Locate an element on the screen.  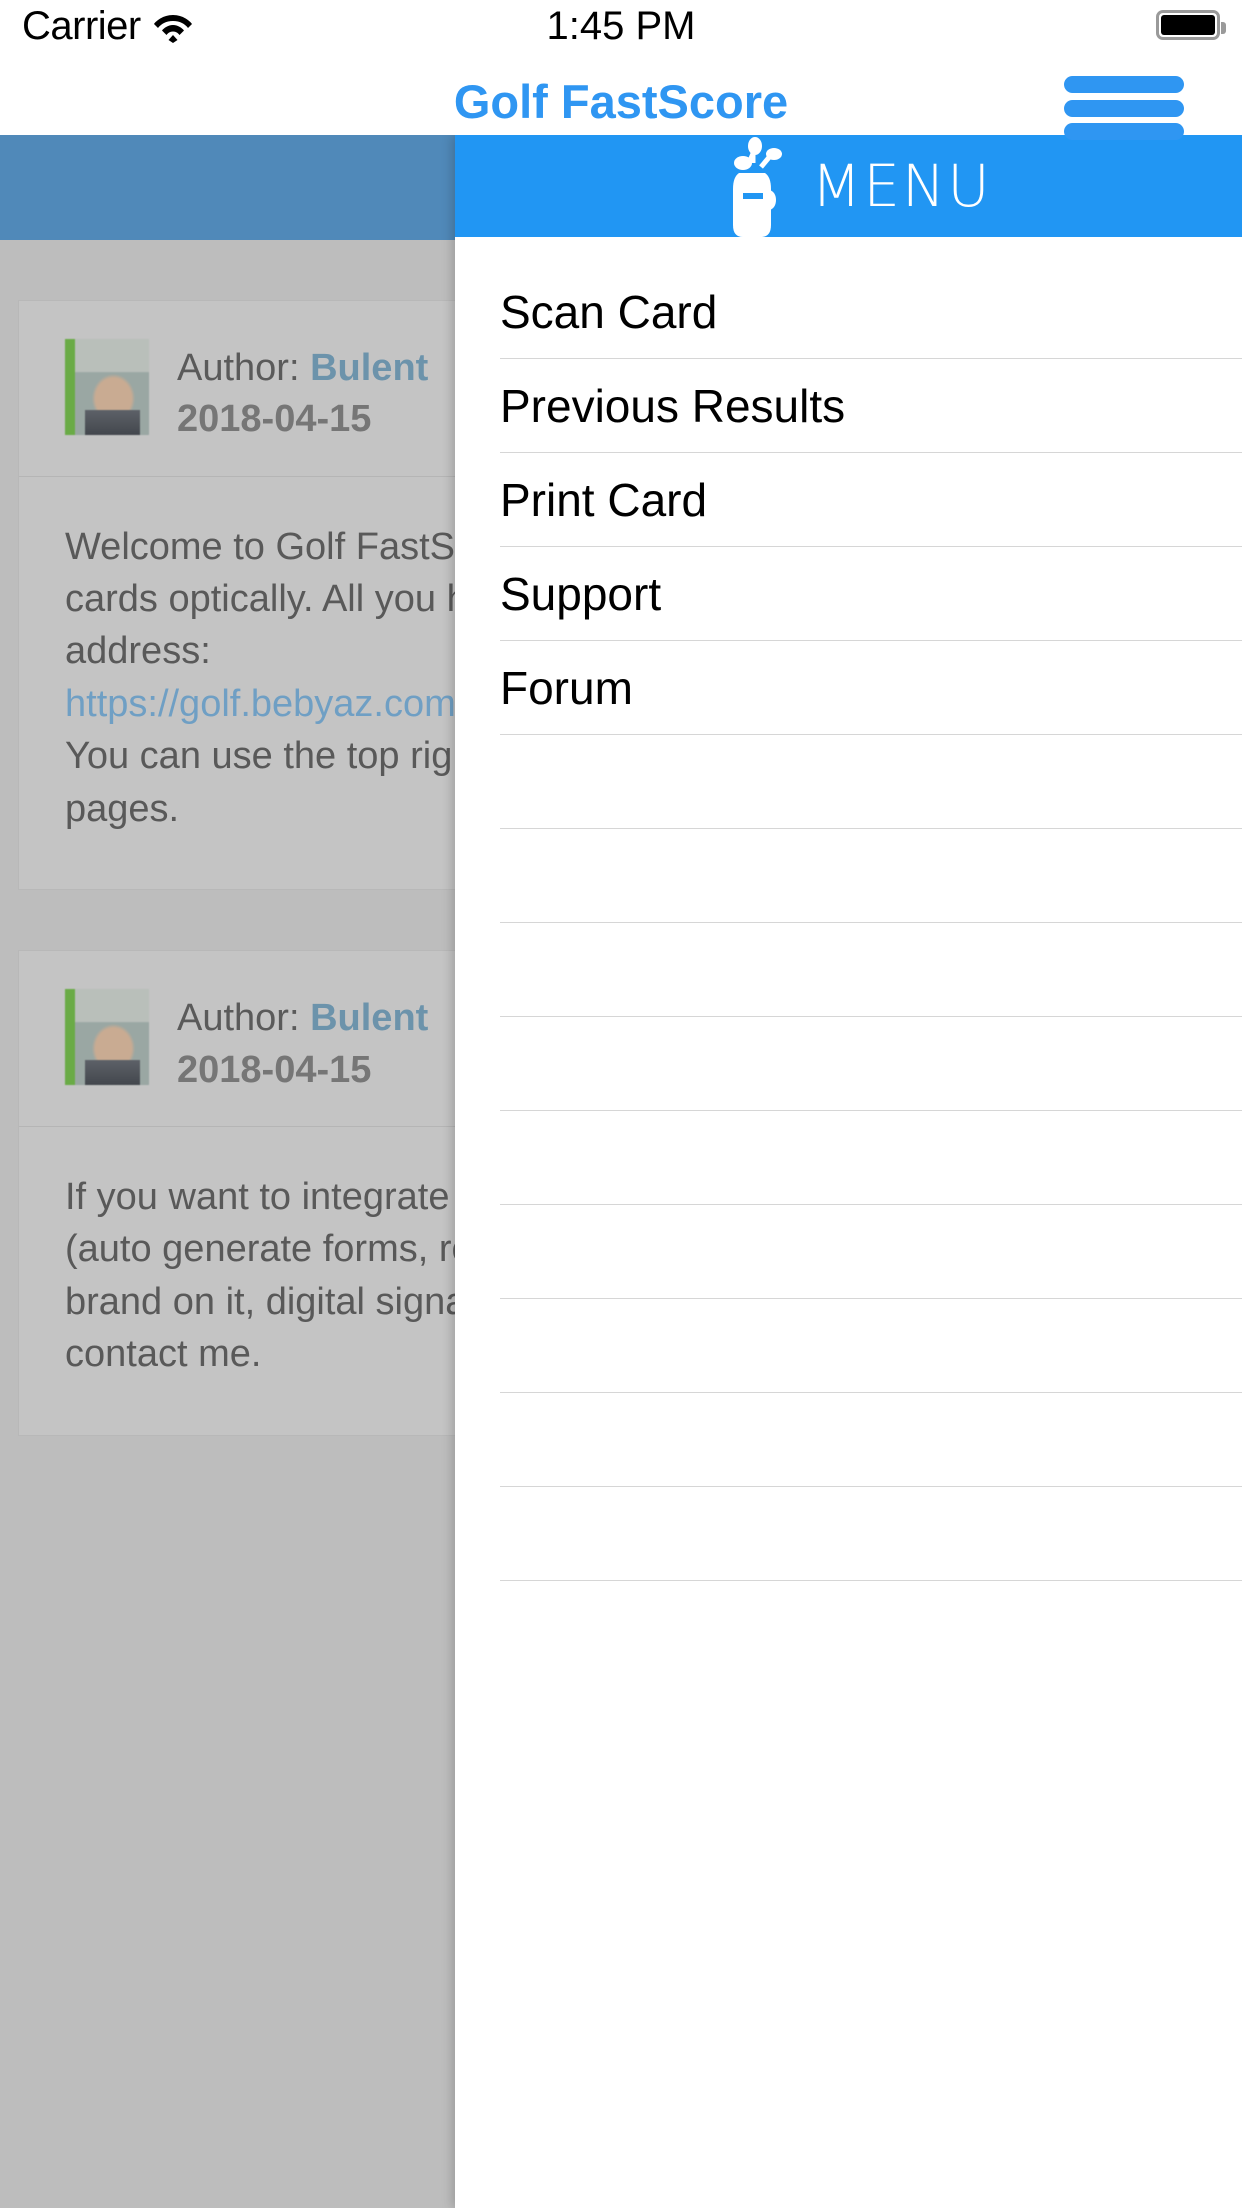
page-title: Golf FastScore is located at coordinates (621, 101).